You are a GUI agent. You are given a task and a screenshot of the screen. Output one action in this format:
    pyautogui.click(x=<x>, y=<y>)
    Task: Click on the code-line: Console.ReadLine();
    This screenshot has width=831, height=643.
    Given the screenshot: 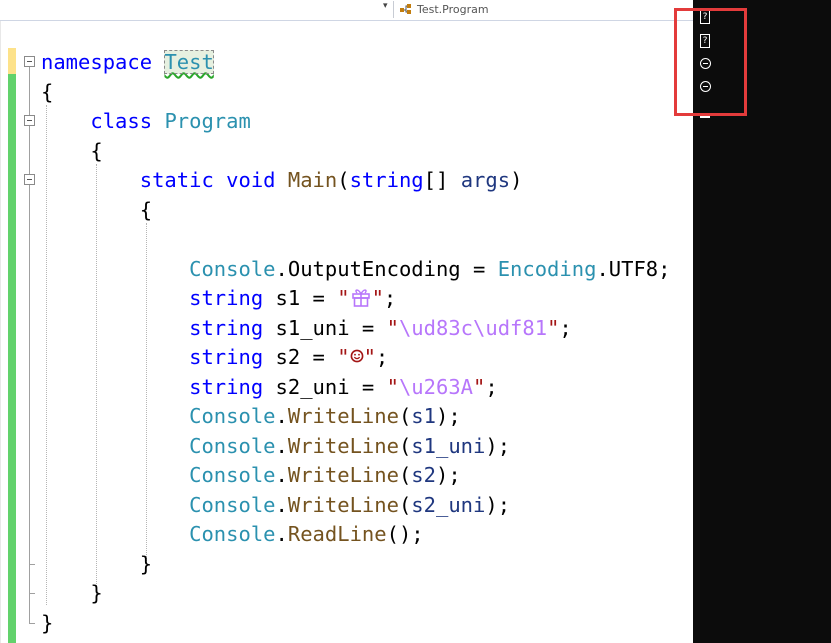 What is the action you would take?
    pyautogui.click(x=306, y=534)
    